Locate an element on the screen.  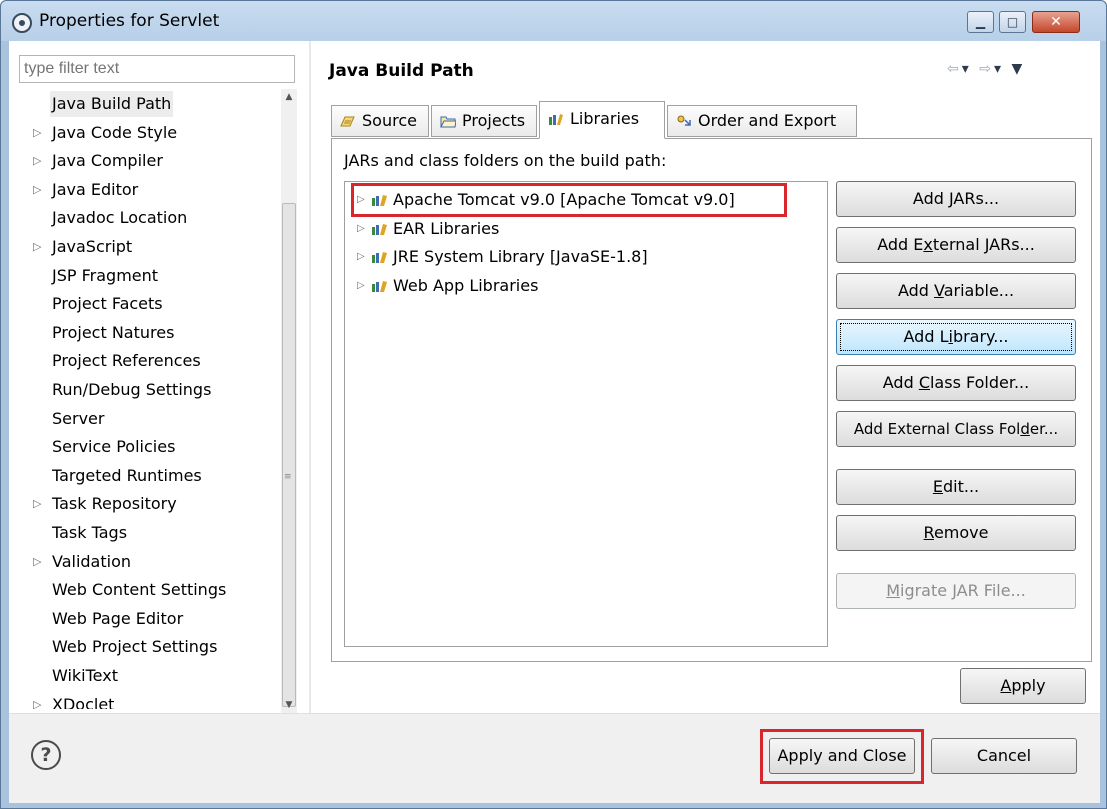
view-menu-icon: ▼ is located at coordinates (1018, 69).